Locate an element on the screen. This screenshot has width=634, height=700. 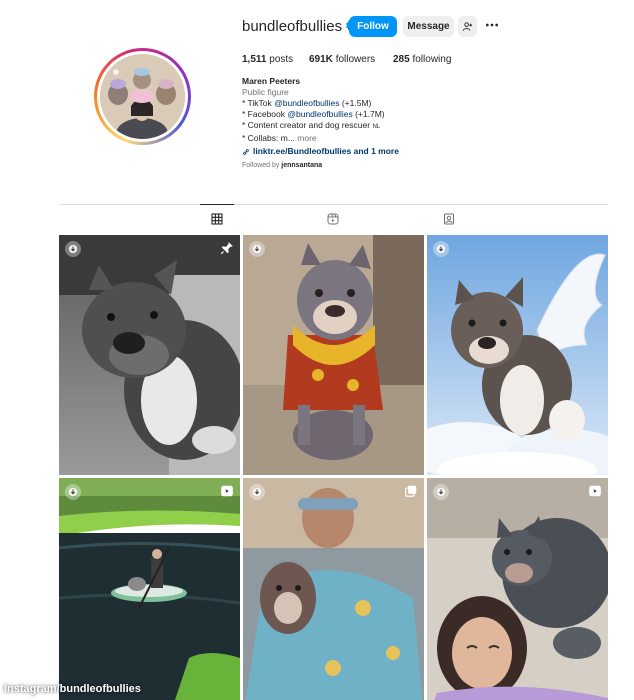
reels-icon is located at coordinates (333, 219).